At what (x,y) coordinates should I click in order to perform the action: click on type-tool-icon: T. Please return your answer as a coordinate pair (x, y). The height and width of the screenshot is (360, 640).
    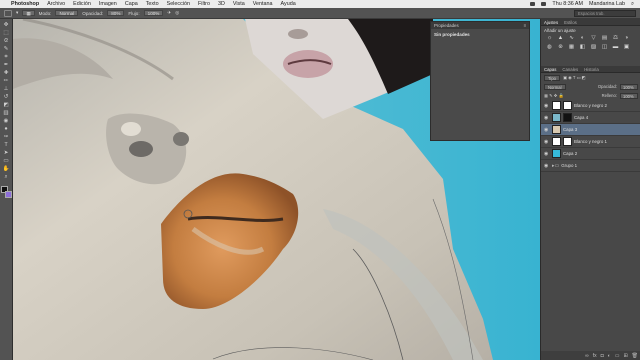
    Looking at the image, I should click on (6, 145).